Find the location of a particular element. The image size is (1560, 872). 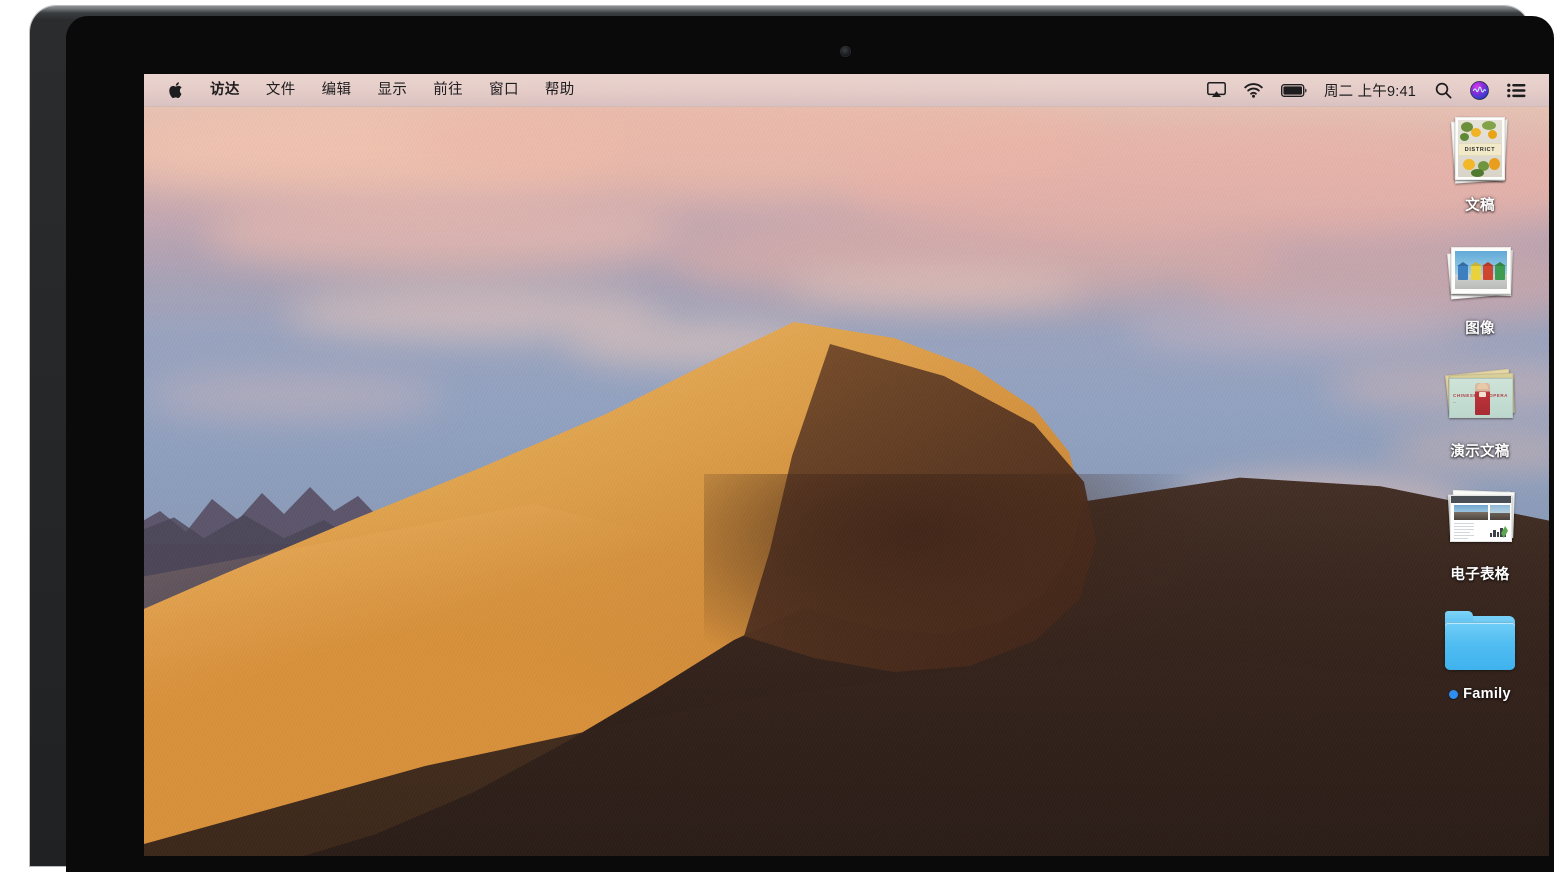

desktop-icon-family-folder: Family is located at coordinates (1480, 660).